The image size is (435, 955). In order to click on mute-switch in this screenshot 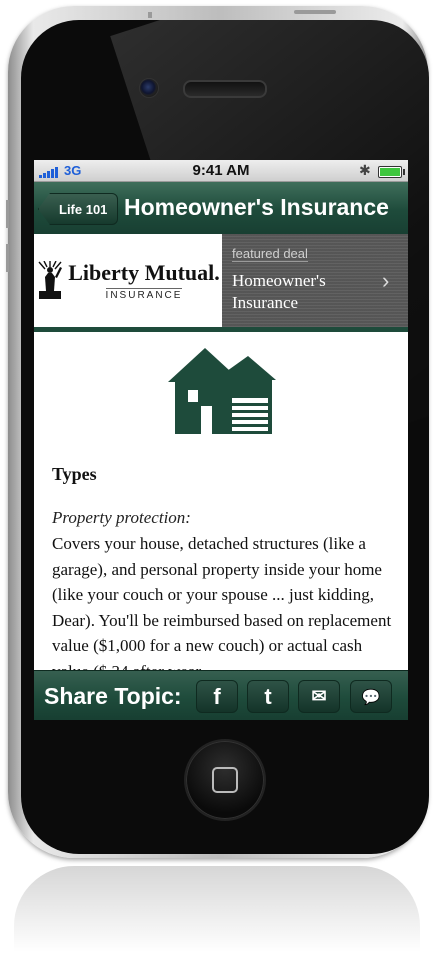, I will do `click(150, 15)`.